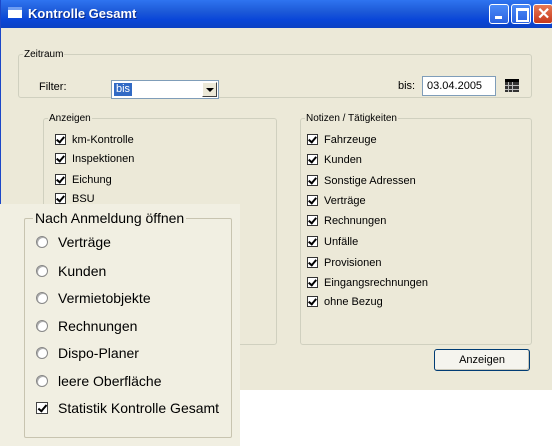 The width and height of the screenshot is (552, 446). I want to click on checkbox-statistik-kontrolle-gesamt: Statistik Kontrolle Gesamt, so click(127, 408).